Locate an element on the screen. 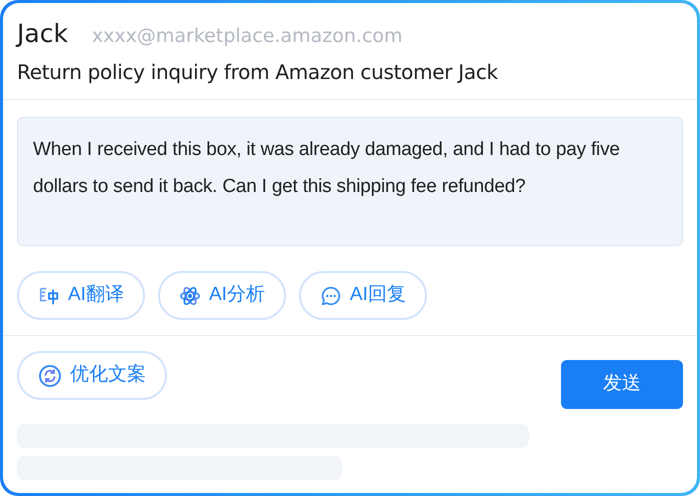  atom-icon is located at coordinates (189, 295).